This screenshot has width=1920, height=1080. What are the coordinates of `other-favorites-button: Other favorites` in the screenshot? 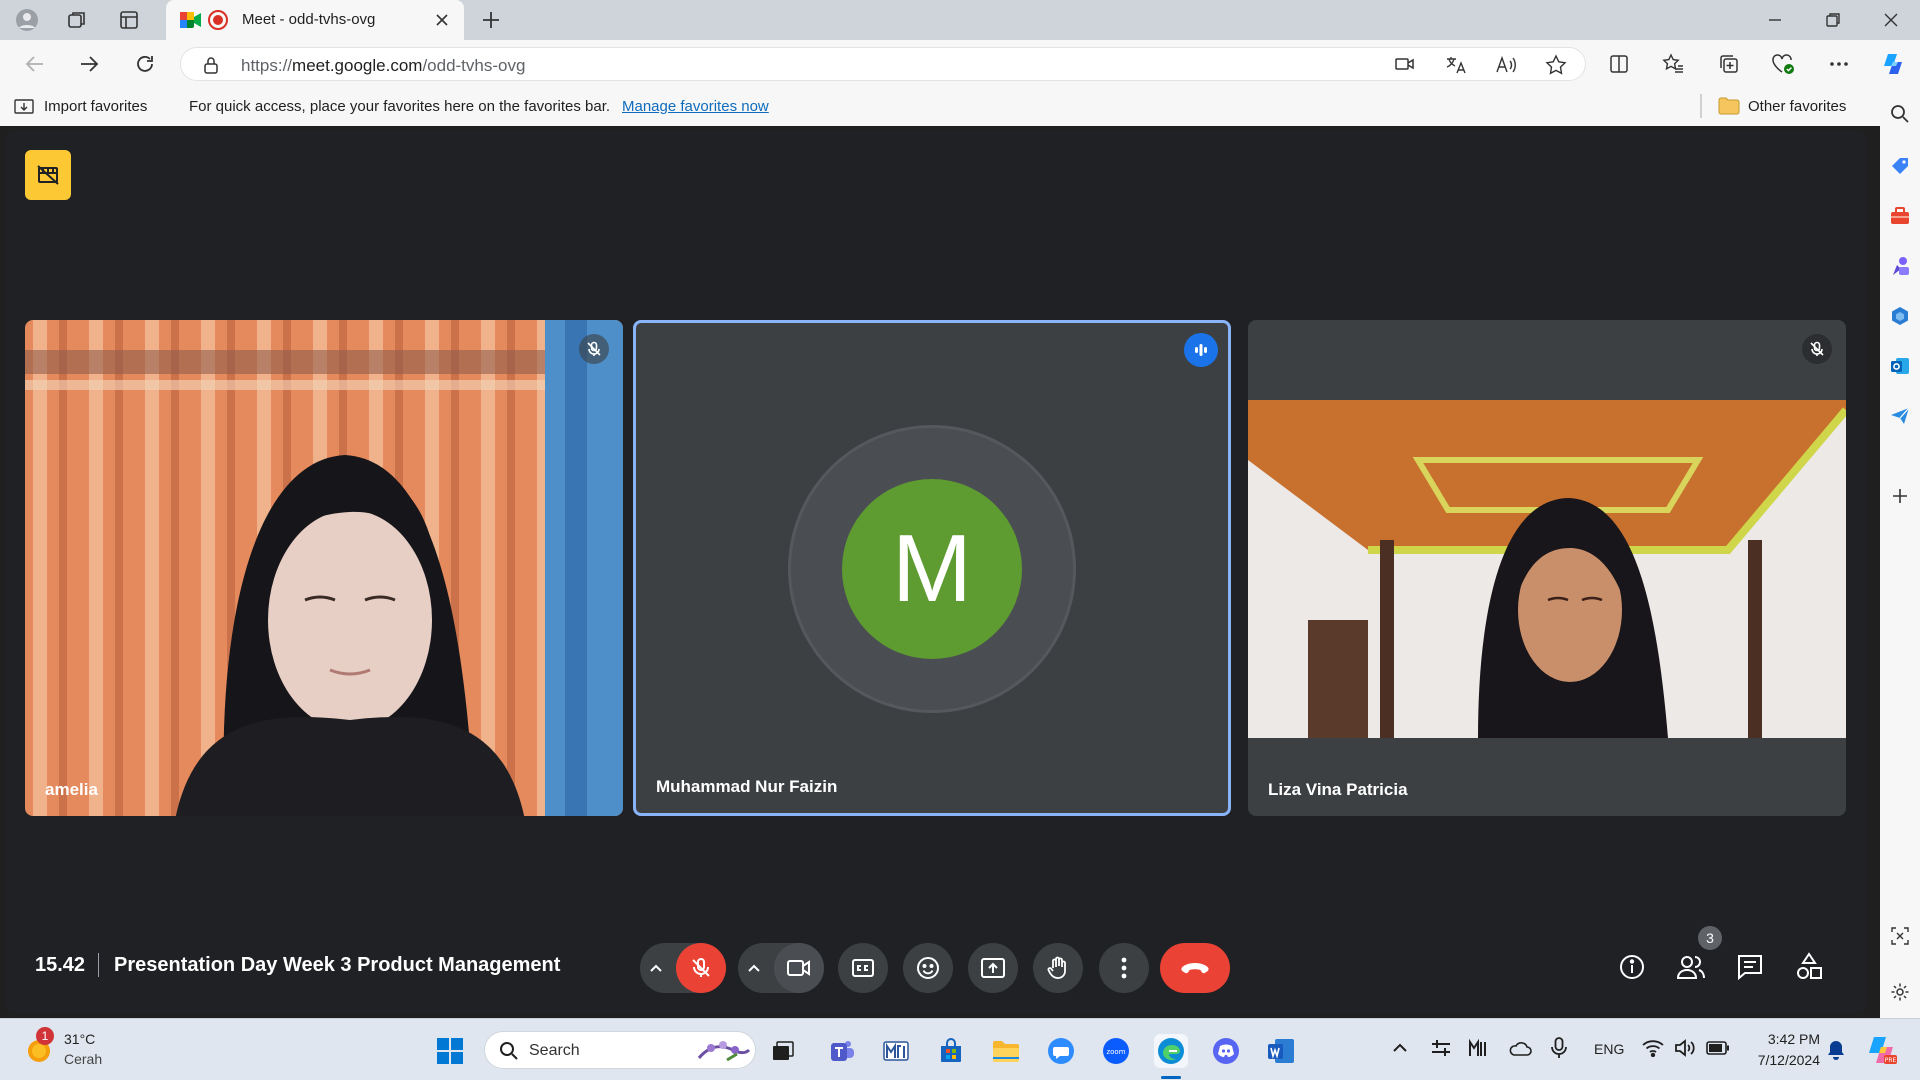 It's located at (1797, 106).